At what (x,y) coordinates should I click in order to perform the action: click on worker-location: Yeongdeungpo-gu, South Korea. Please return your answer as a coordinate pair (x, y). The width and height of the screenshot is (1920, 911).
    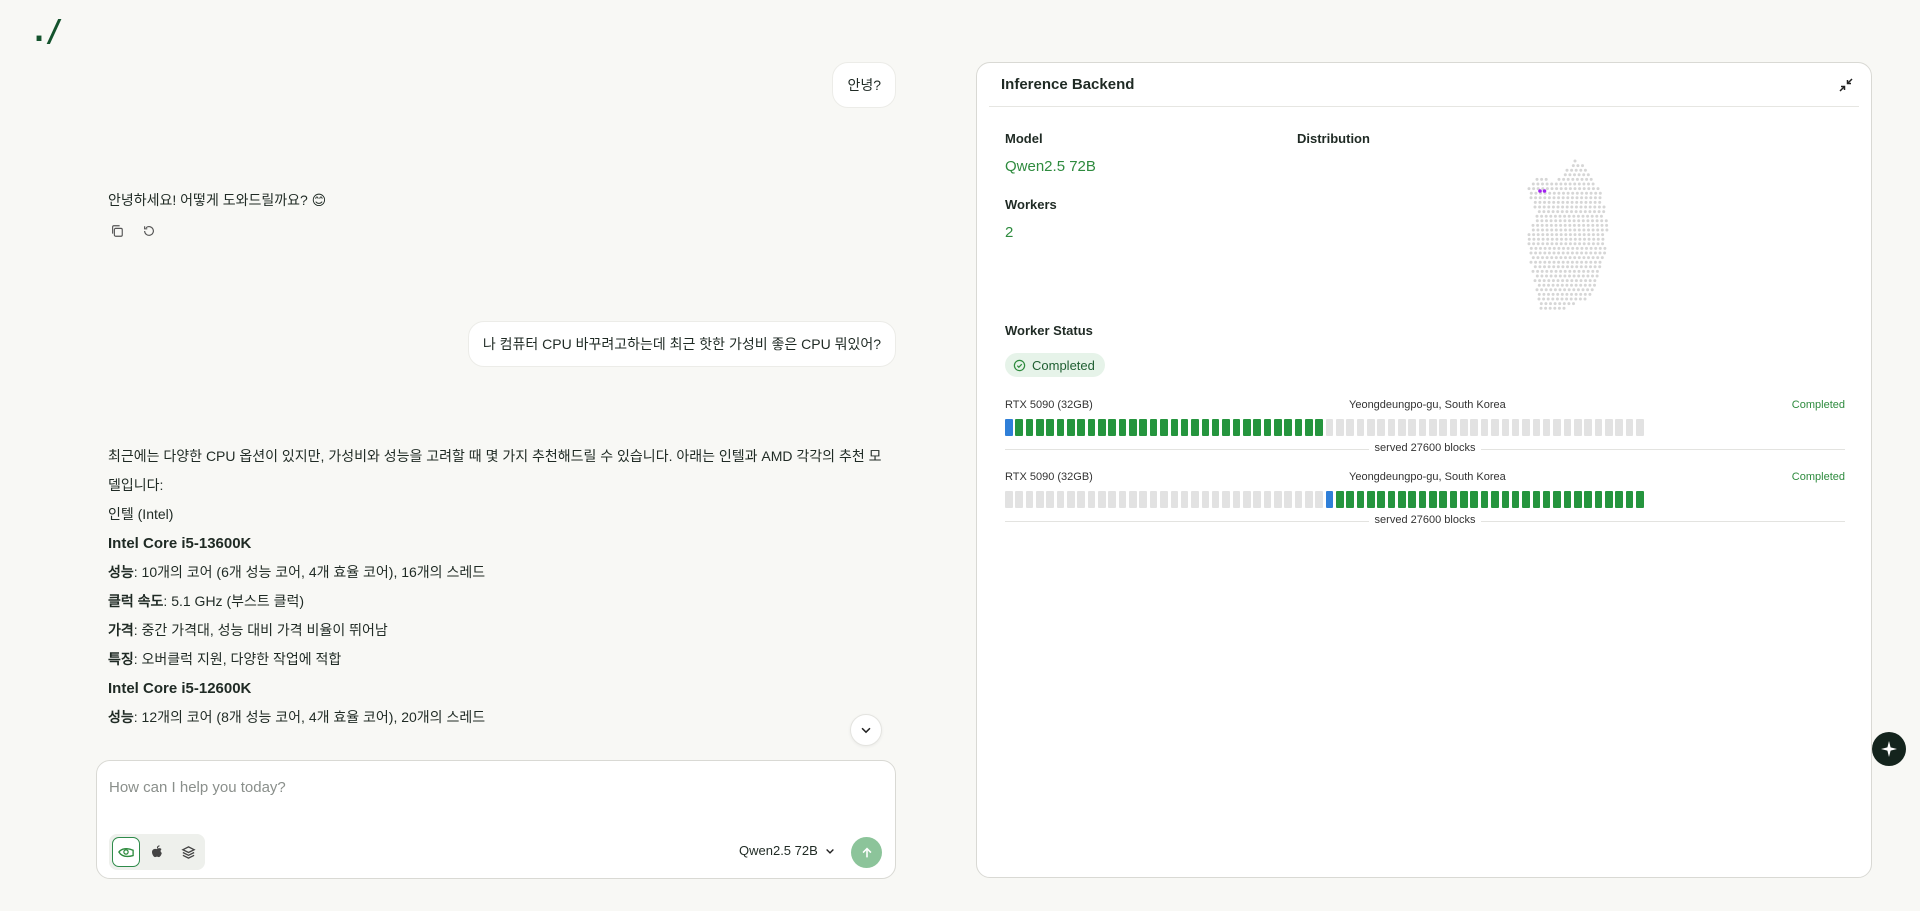
    Looking at the image, I should click on (1427, 405).